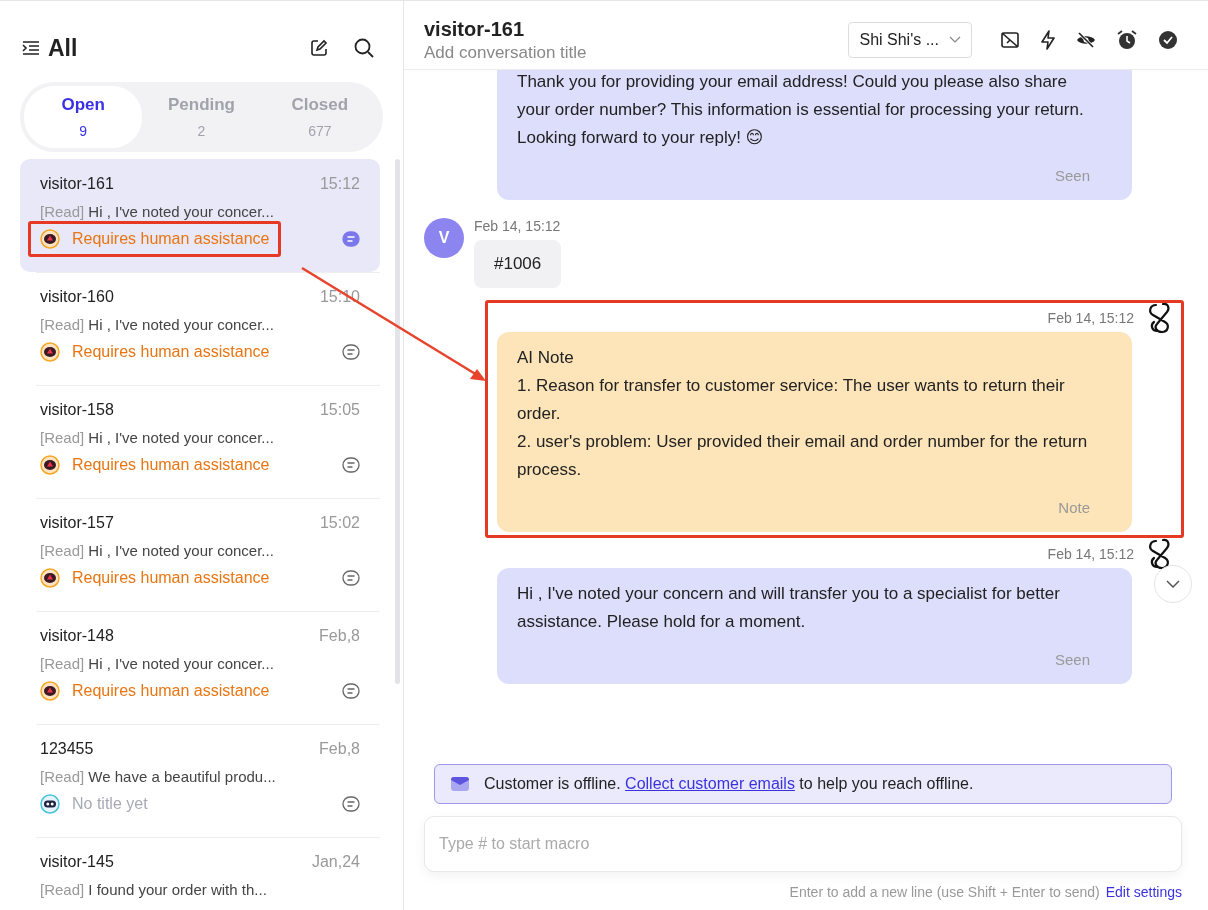 The image size is (1208, 910). I want to click on conversation-label: No title yet, so click(110, 804).